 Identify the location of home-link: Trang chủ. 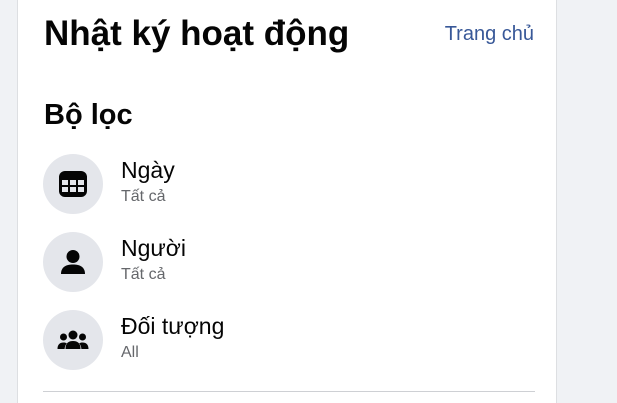
(489, 34).